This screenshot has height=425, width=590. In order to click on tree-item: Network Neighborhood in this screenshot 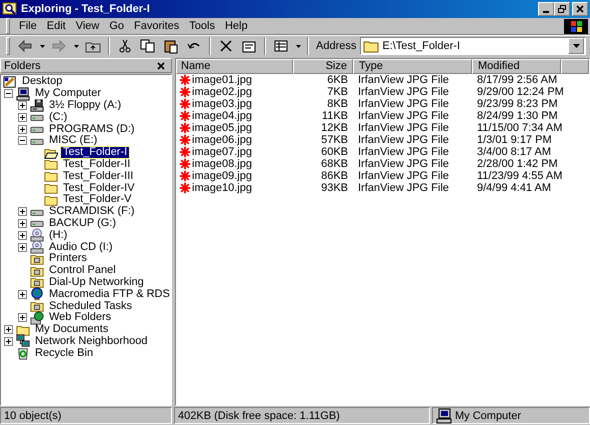, I will do `click(91, 341)`.